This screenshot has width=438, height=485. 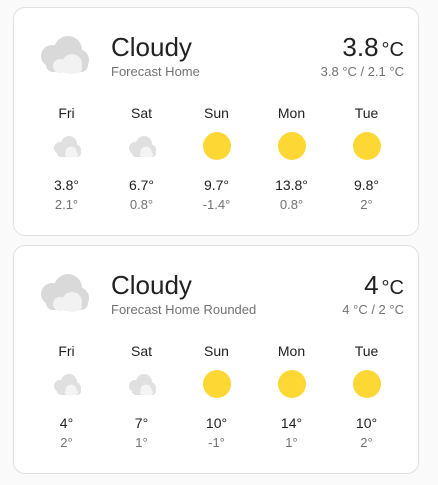 What do you see at coordinates (366, 164) in the screenshot?
I see `forecast-day: Tue 9.8° 2°` at bounding box center [366, 164].